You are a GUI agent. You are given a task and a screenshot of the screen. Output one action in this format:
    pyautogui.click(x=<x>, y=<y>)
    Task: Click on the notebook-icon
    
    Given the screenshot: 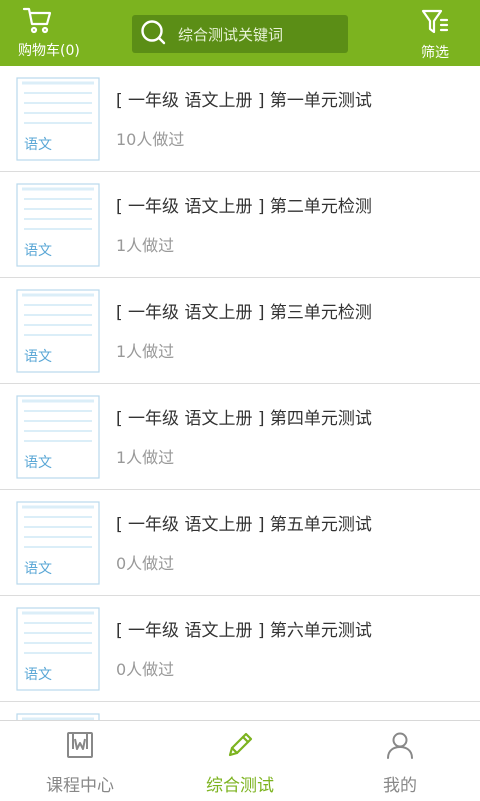 What is the action you would take?
    pyautogui.click(x=58, y=716)
    